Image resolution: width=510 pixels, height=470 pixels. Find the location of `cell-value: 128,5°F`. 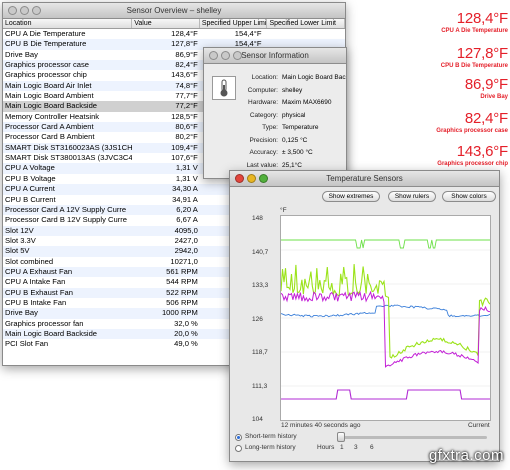

cell-value: 128,5°F is located at coordinates (184, 116).